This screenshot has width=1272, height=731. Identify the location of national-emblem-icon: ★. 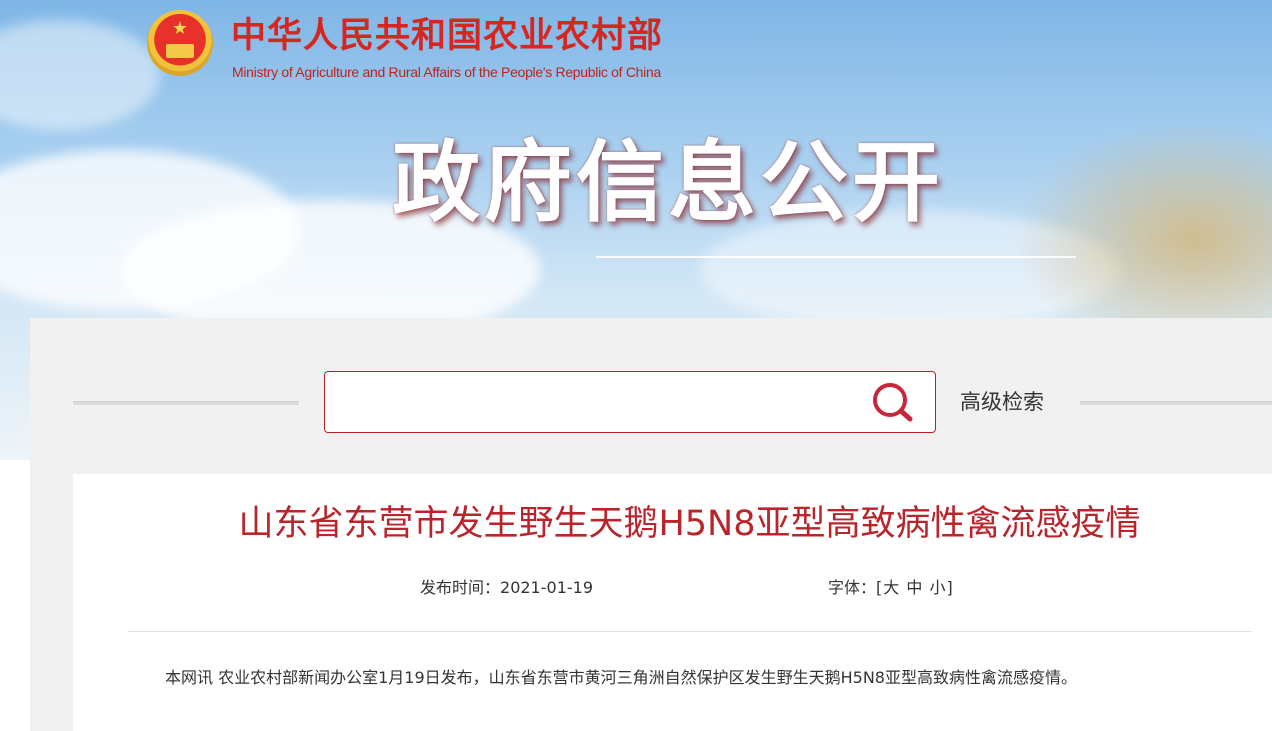
(180, 43).